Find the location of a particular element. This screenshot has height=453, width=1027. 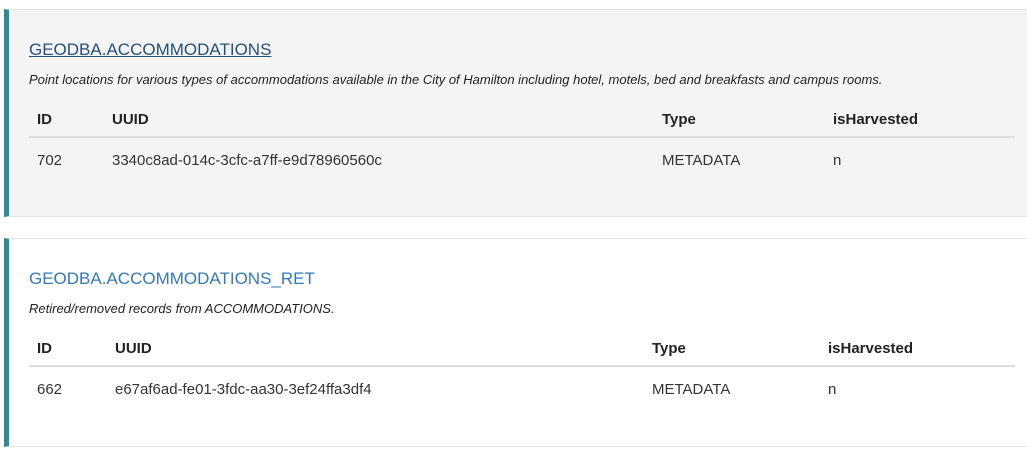

record-title-link: GEODBA.ACCOMMODATIONS_RET is located at coordinates (172, 279).